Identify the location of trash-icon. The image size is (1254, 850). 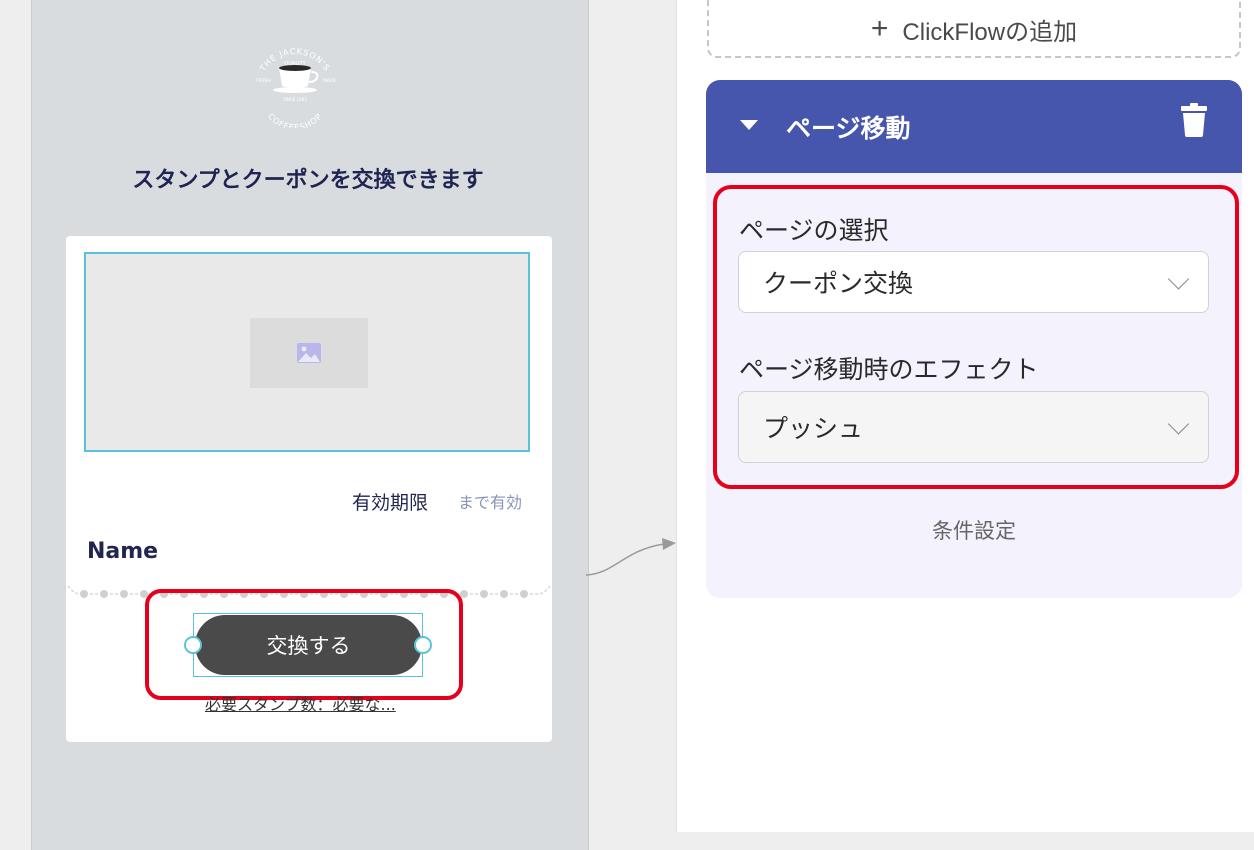
(1194, 120).